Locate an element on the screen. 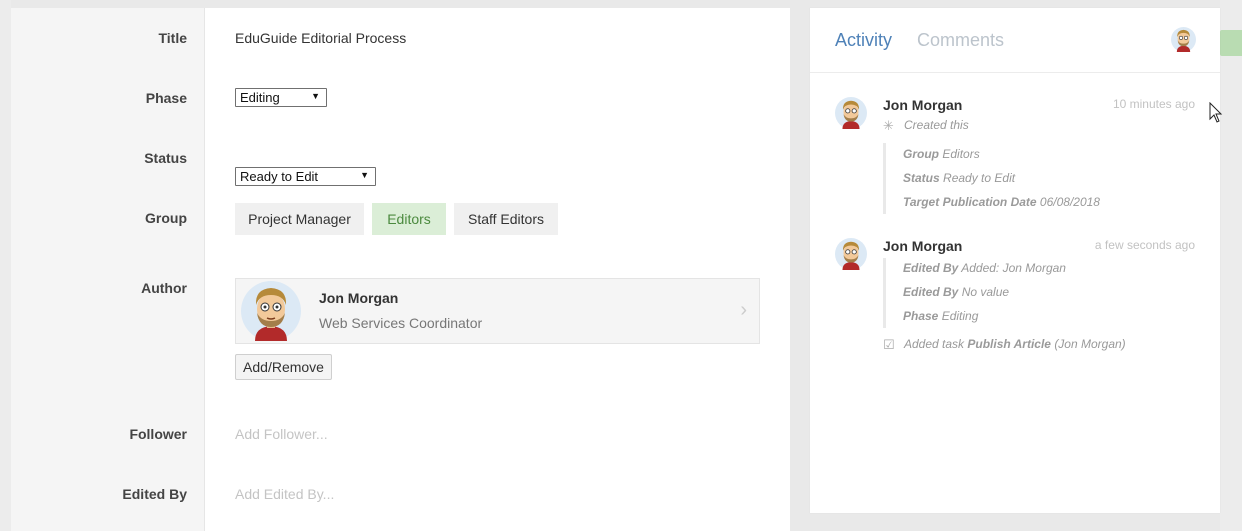 Image resolution: width=1242 pixels, height=531 pixels. add-remove-author-button: Add/Remove is located at coordinates (283, 367).